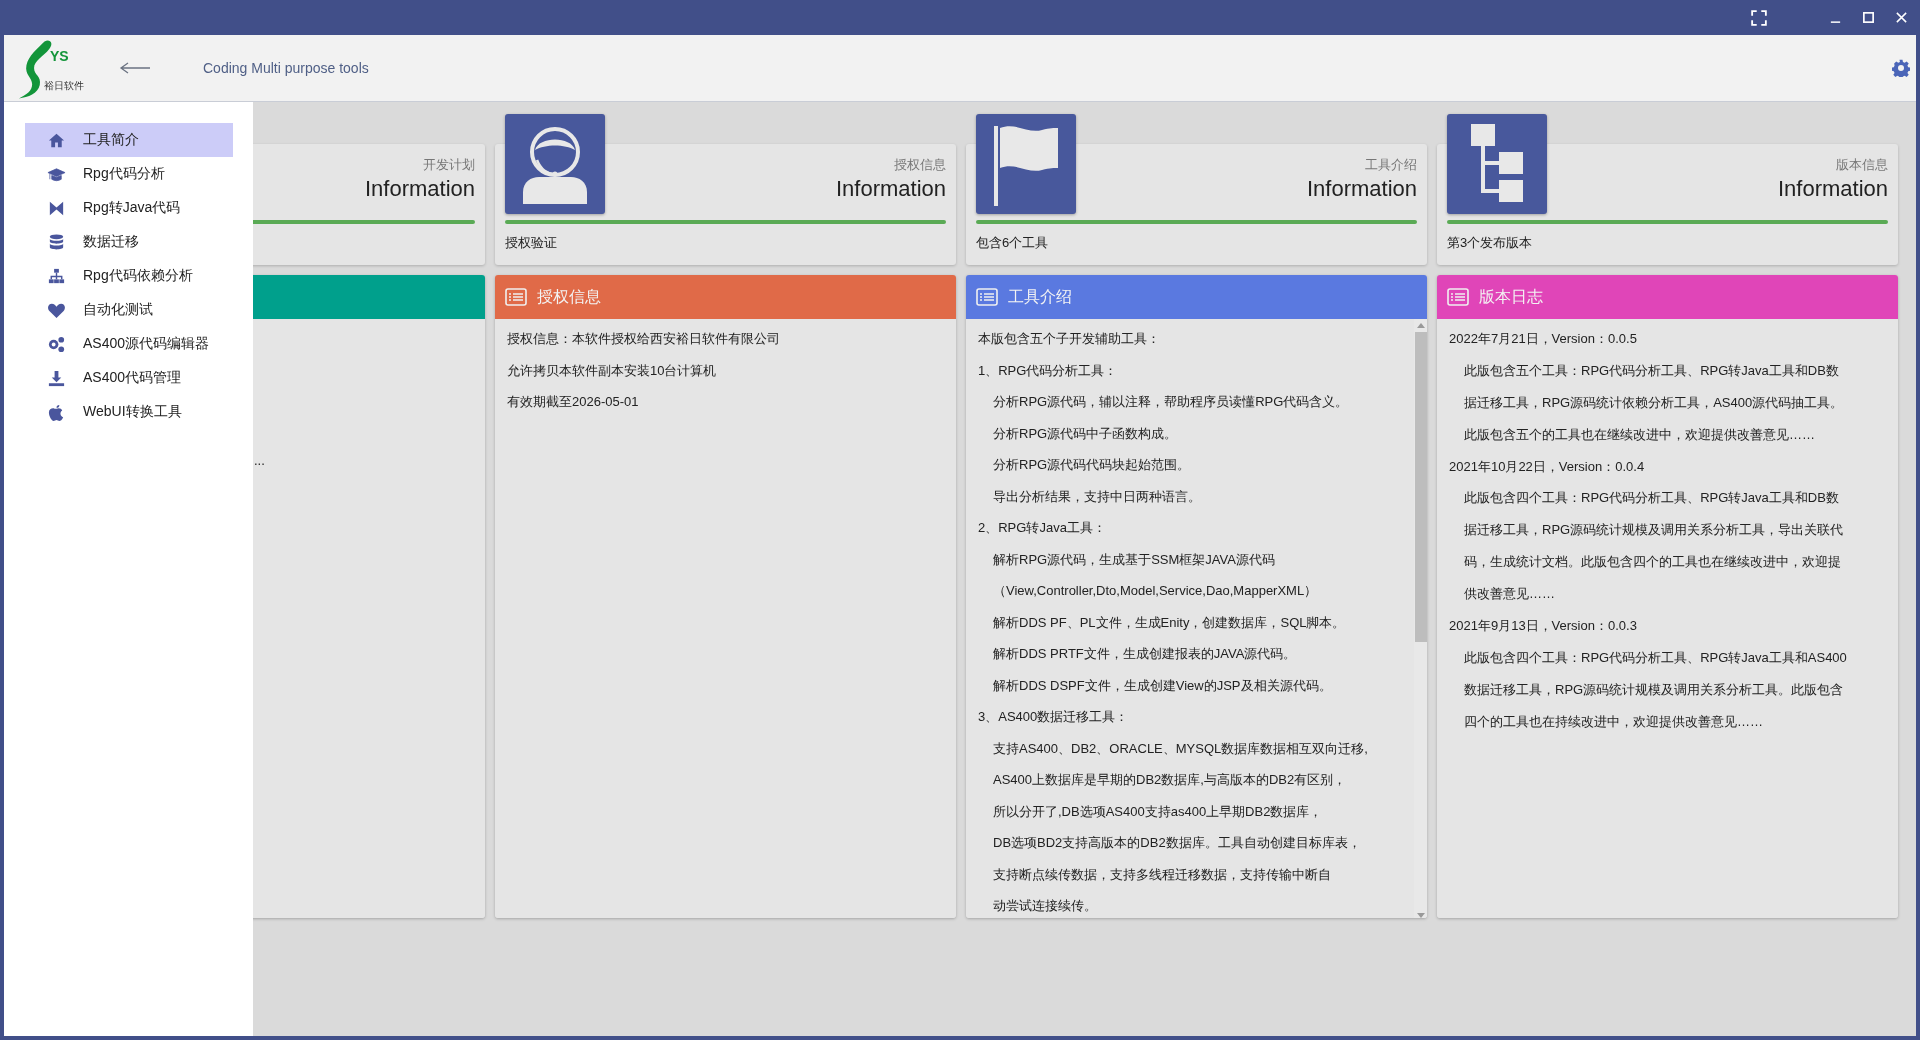 The height and width of the screenshot is (1040, 1920). I want to click on card-footer: 第3个发布版本, so click(1490, 243).